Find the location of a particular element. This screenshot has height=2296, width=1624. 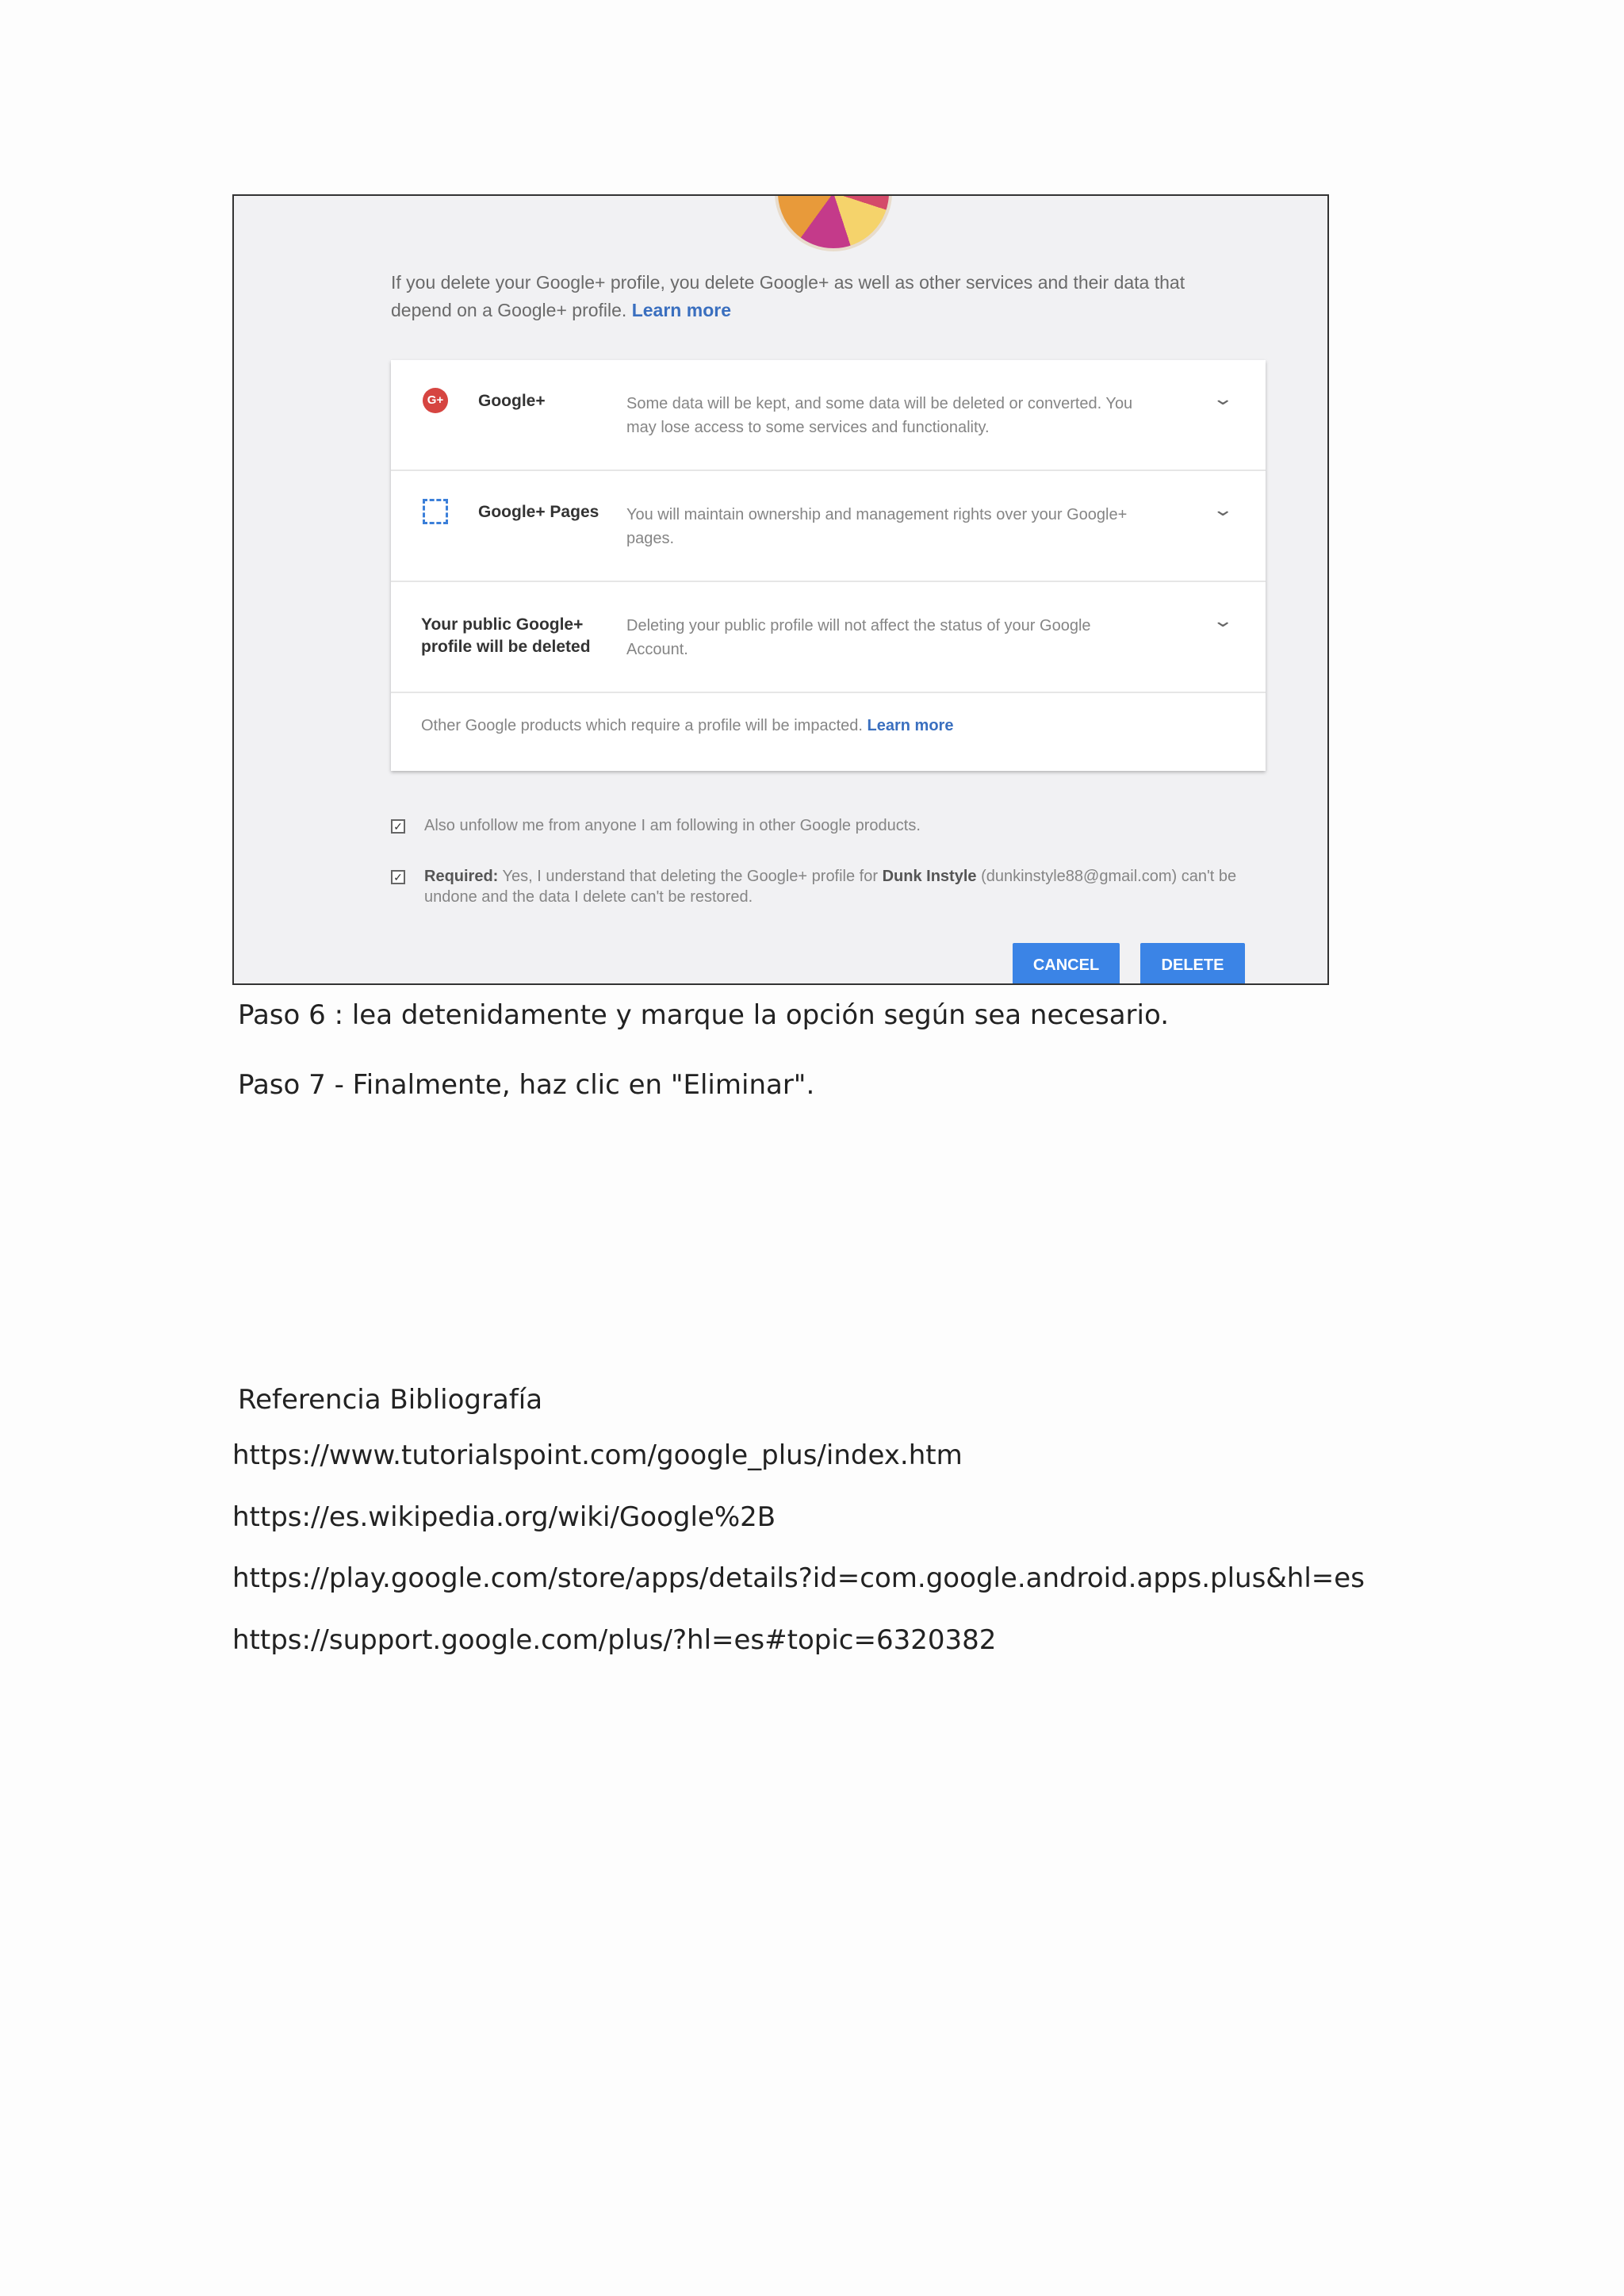

service-name: Google+ Pages is located at coordinates (538, 512).